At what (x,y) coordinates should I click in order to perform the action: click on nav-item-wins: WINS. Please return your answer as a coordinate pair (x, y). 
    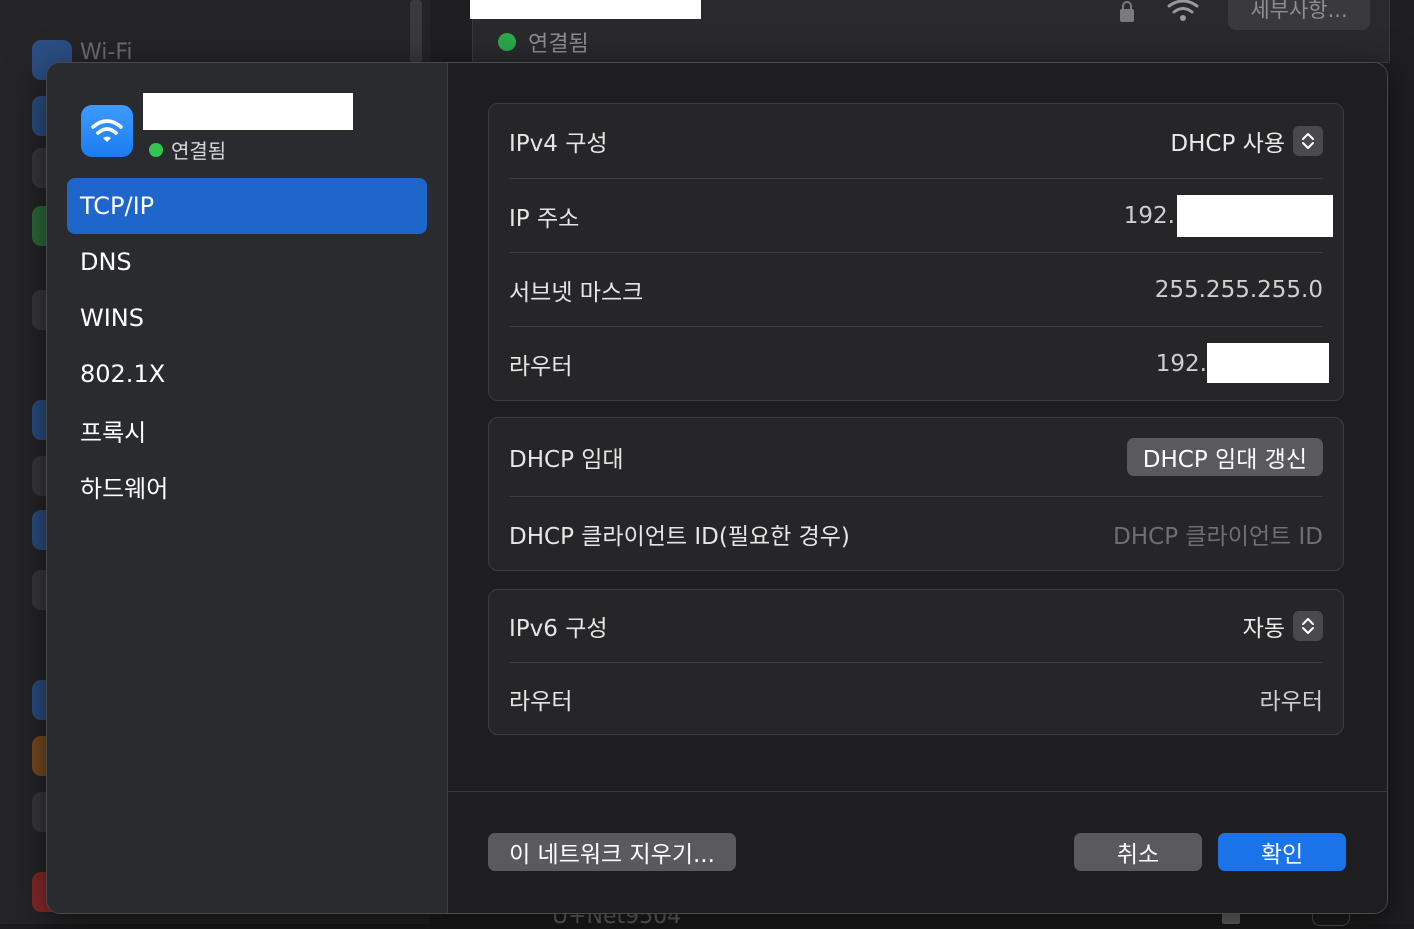
    Looking at the image, I should click on (247, 318).